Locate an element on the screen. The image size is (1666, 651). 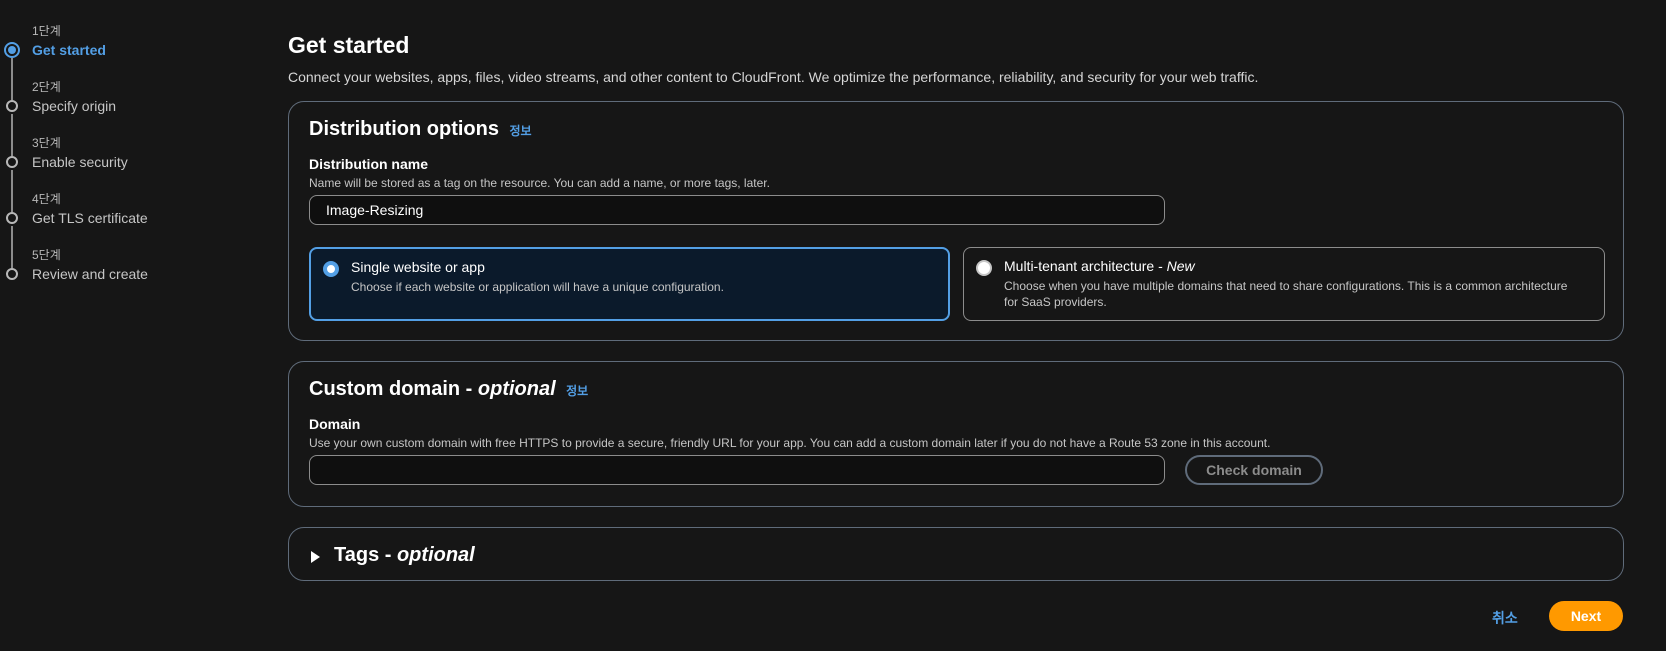
radio-unselected-icon is located at coordinates (984, 268).